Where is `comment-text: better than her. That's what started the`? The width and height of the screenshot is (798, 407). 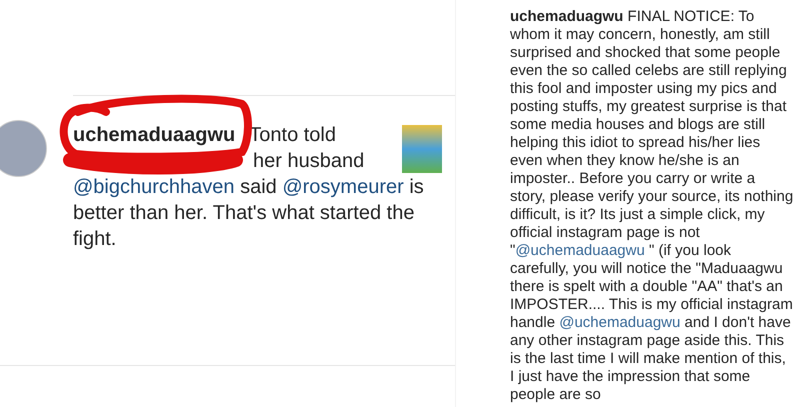 comment-text: better than her. That's what started the is located at coordinates (244, 213).